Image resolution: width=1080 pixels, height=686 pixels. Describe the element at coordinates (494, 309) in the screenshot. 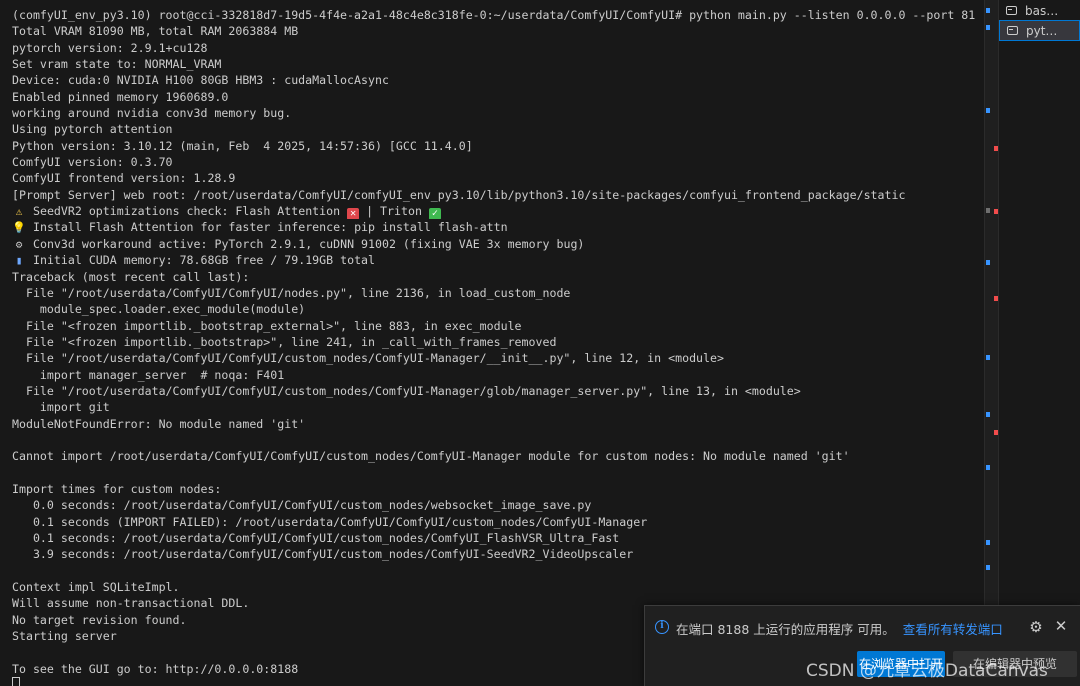

I see `terminal-line: module_spec.loader.exec_module(module)` at that location.